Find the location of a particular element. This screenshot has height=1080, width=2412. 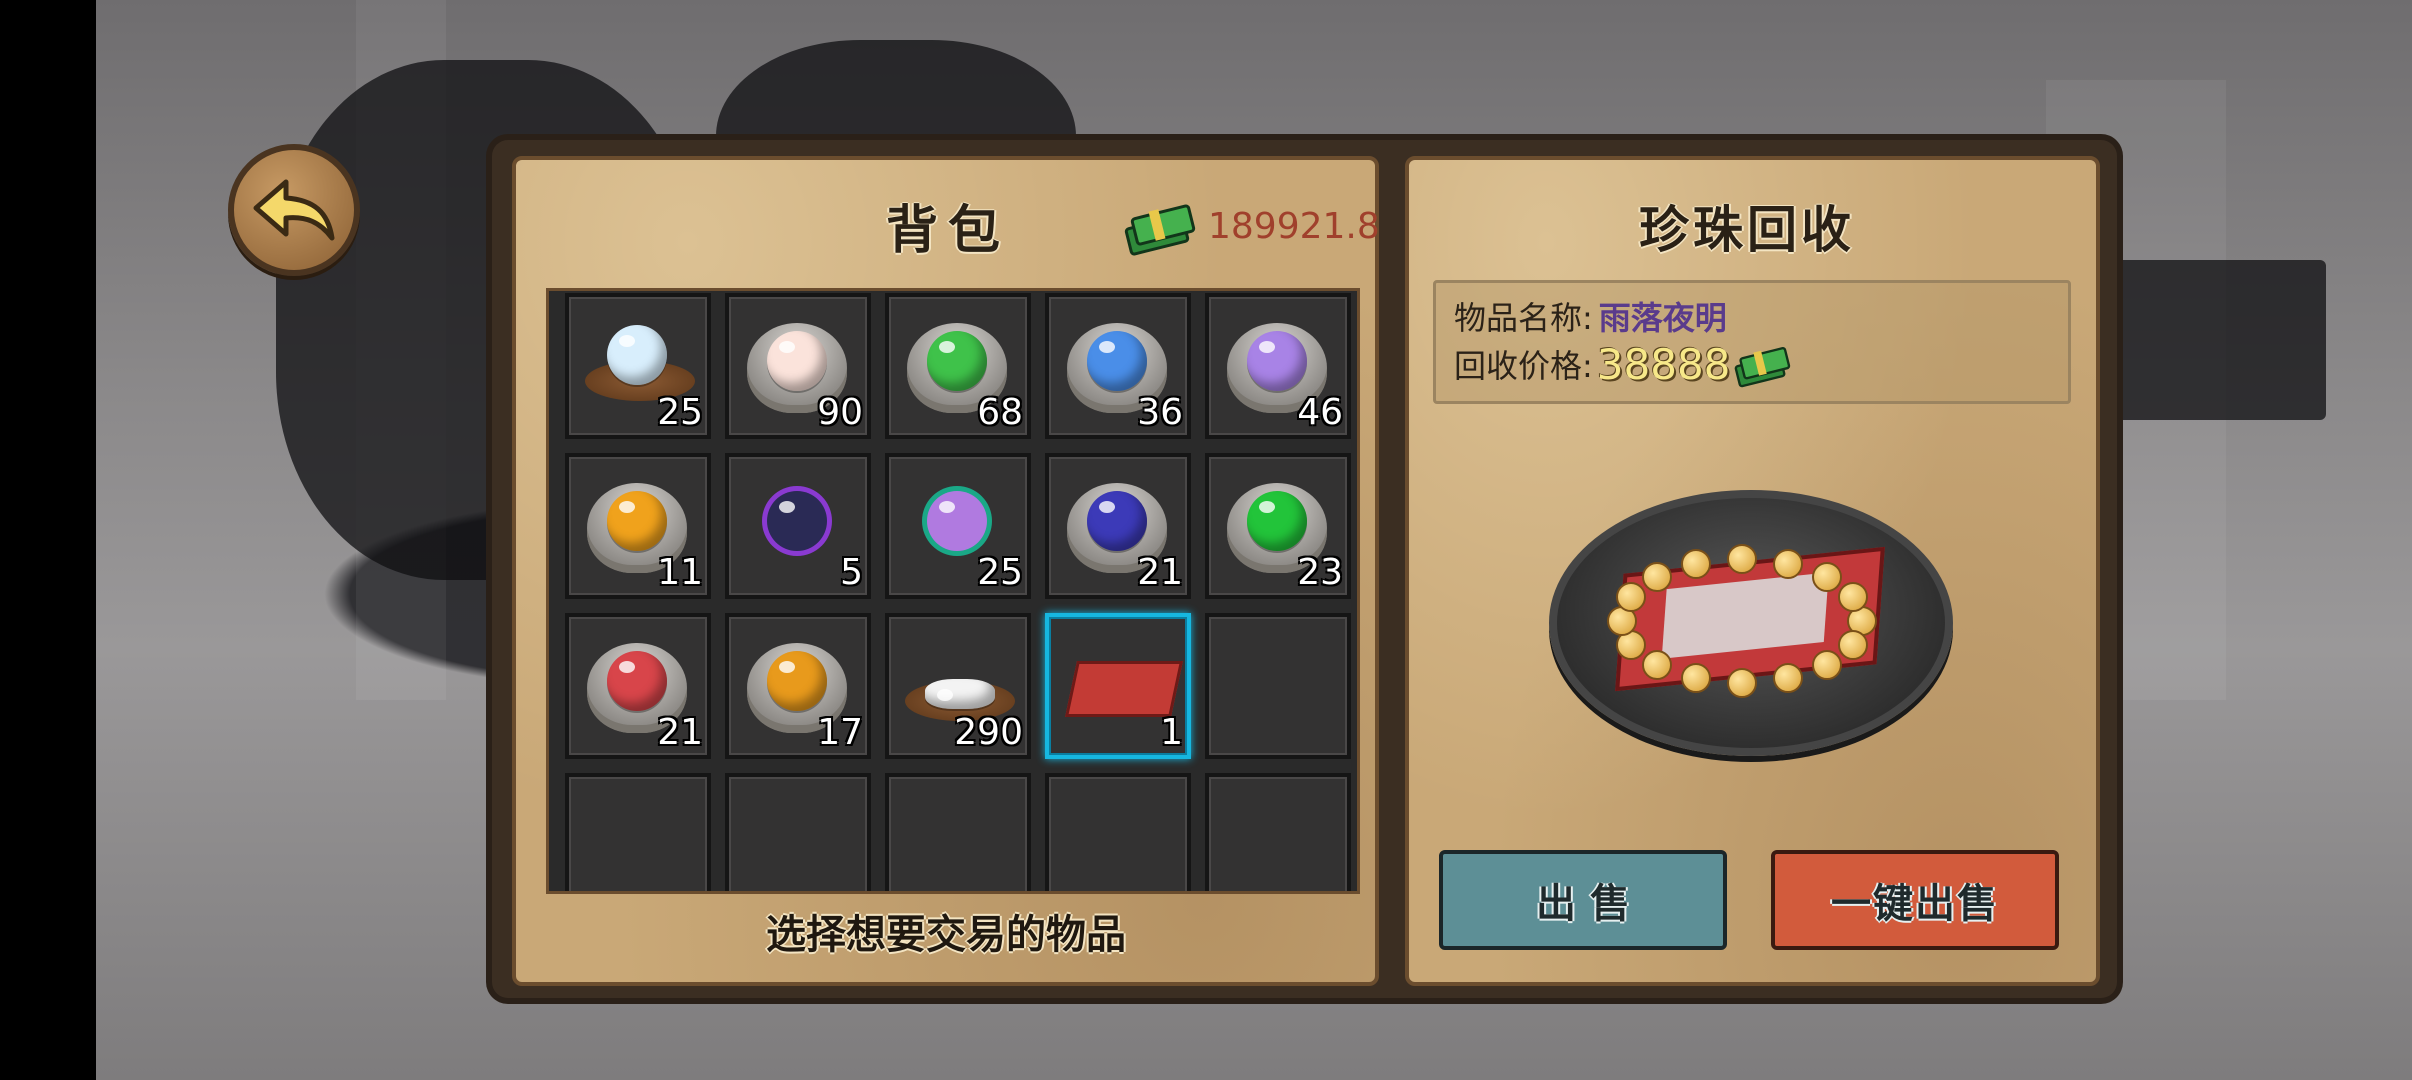

item-info-box: 物品名称: 雨落夜明 回收价格: 38888 is located at coordinates (1752, 342).